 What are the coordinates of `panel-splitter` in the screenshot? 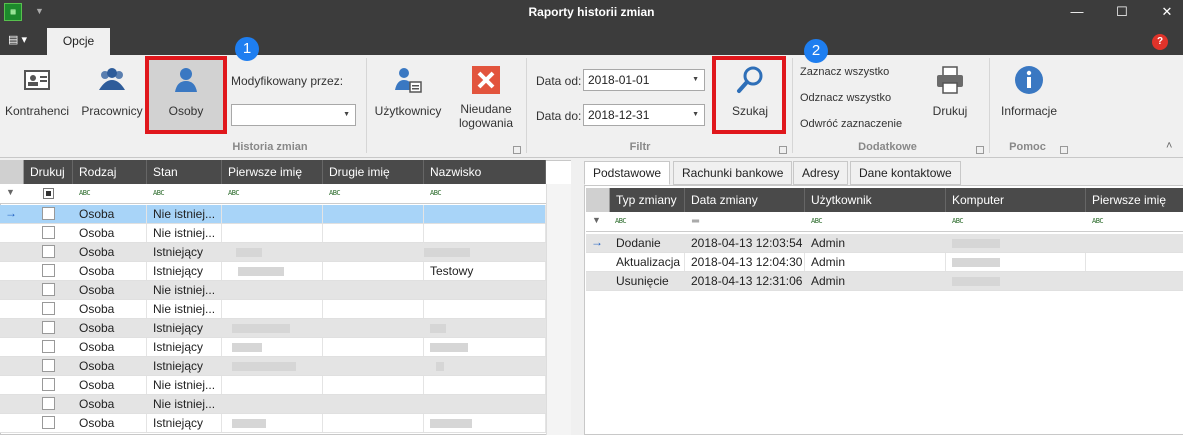 It's located at (575, 296).